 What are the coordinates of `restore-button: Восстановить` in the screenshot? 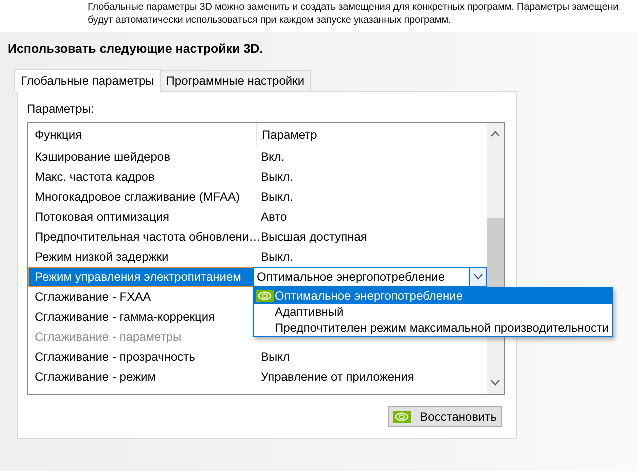 It's located at (445, 416).